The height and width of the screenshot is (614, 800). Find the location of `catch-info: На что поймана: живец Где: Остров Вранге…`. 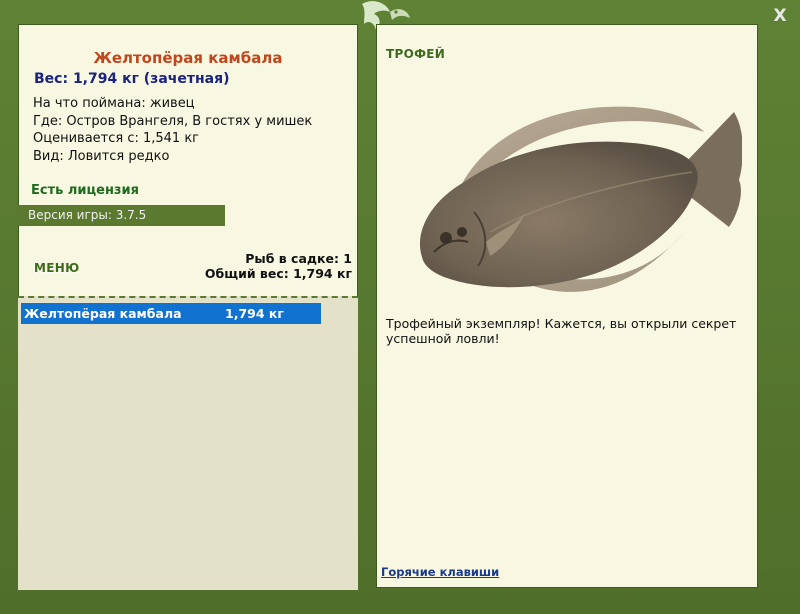

catch-info: На что поймана: живец Где: Остров Вранге… is located at coordinates (172, 130).